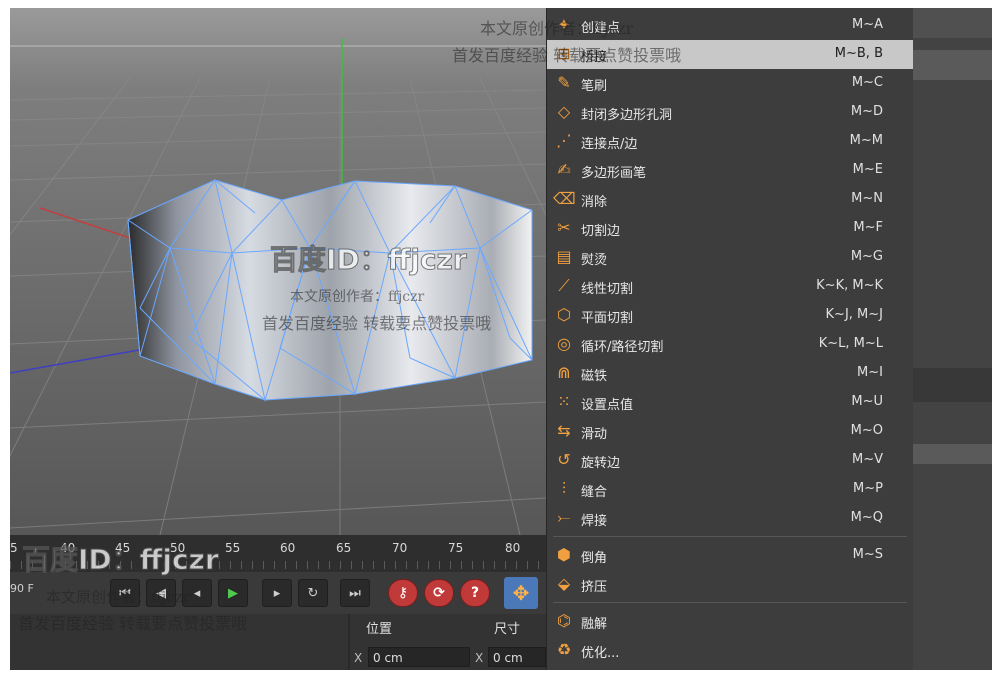  Describe the element at coordinates (609, 144) in the screenshot. I see `menu-item-label: 连接点/边` at that location.